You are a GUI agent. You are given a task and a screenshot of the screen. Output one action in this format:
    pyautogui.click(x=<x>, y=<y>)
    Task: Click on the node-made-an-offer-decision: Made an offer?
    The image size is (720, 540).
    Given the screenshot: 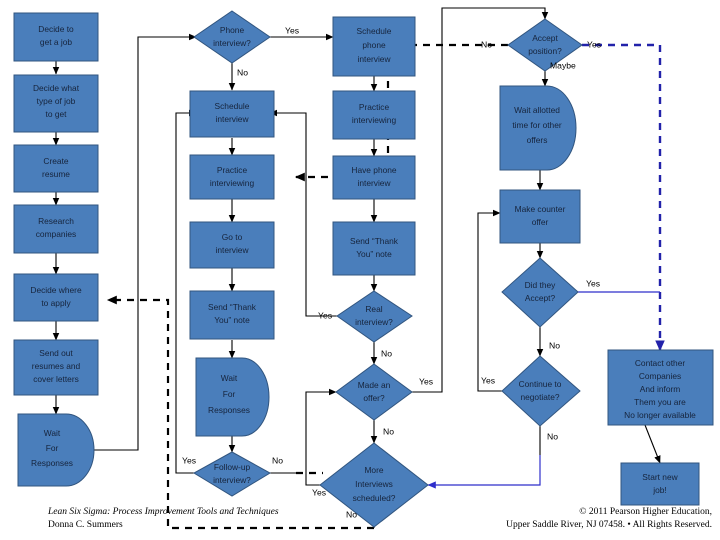 What is the action you would take?
    pyautogui.click(x=374, y=392)
    